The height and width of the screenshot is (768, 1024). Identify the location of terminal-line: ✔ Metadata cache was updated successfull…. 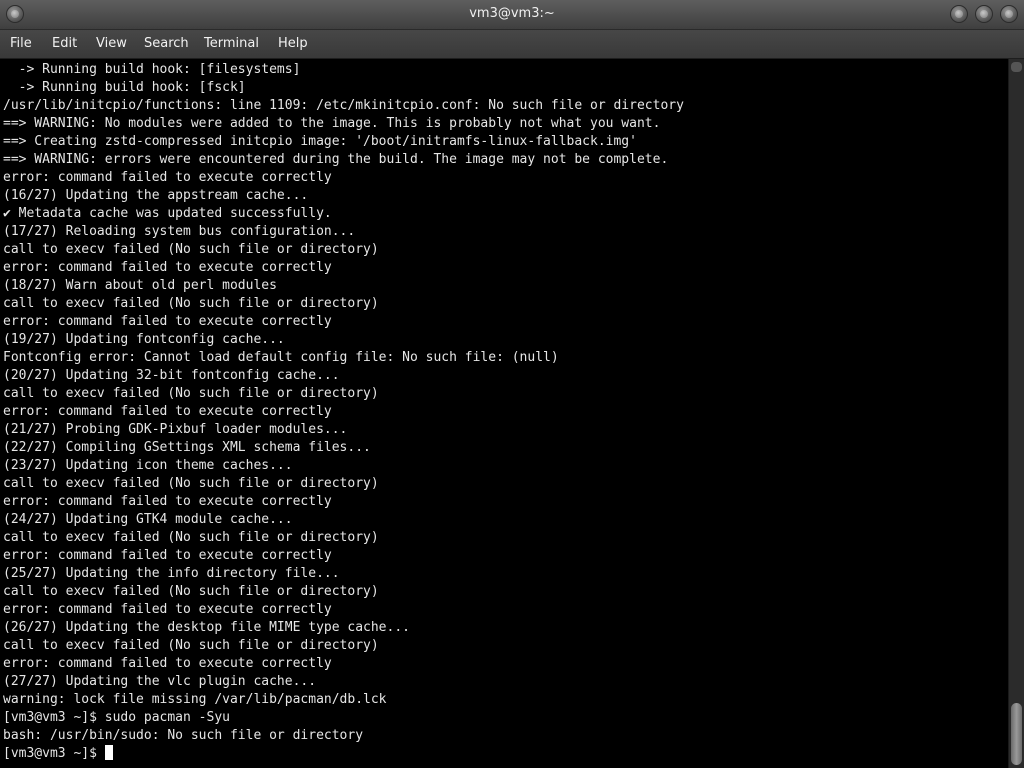
(167, 213).